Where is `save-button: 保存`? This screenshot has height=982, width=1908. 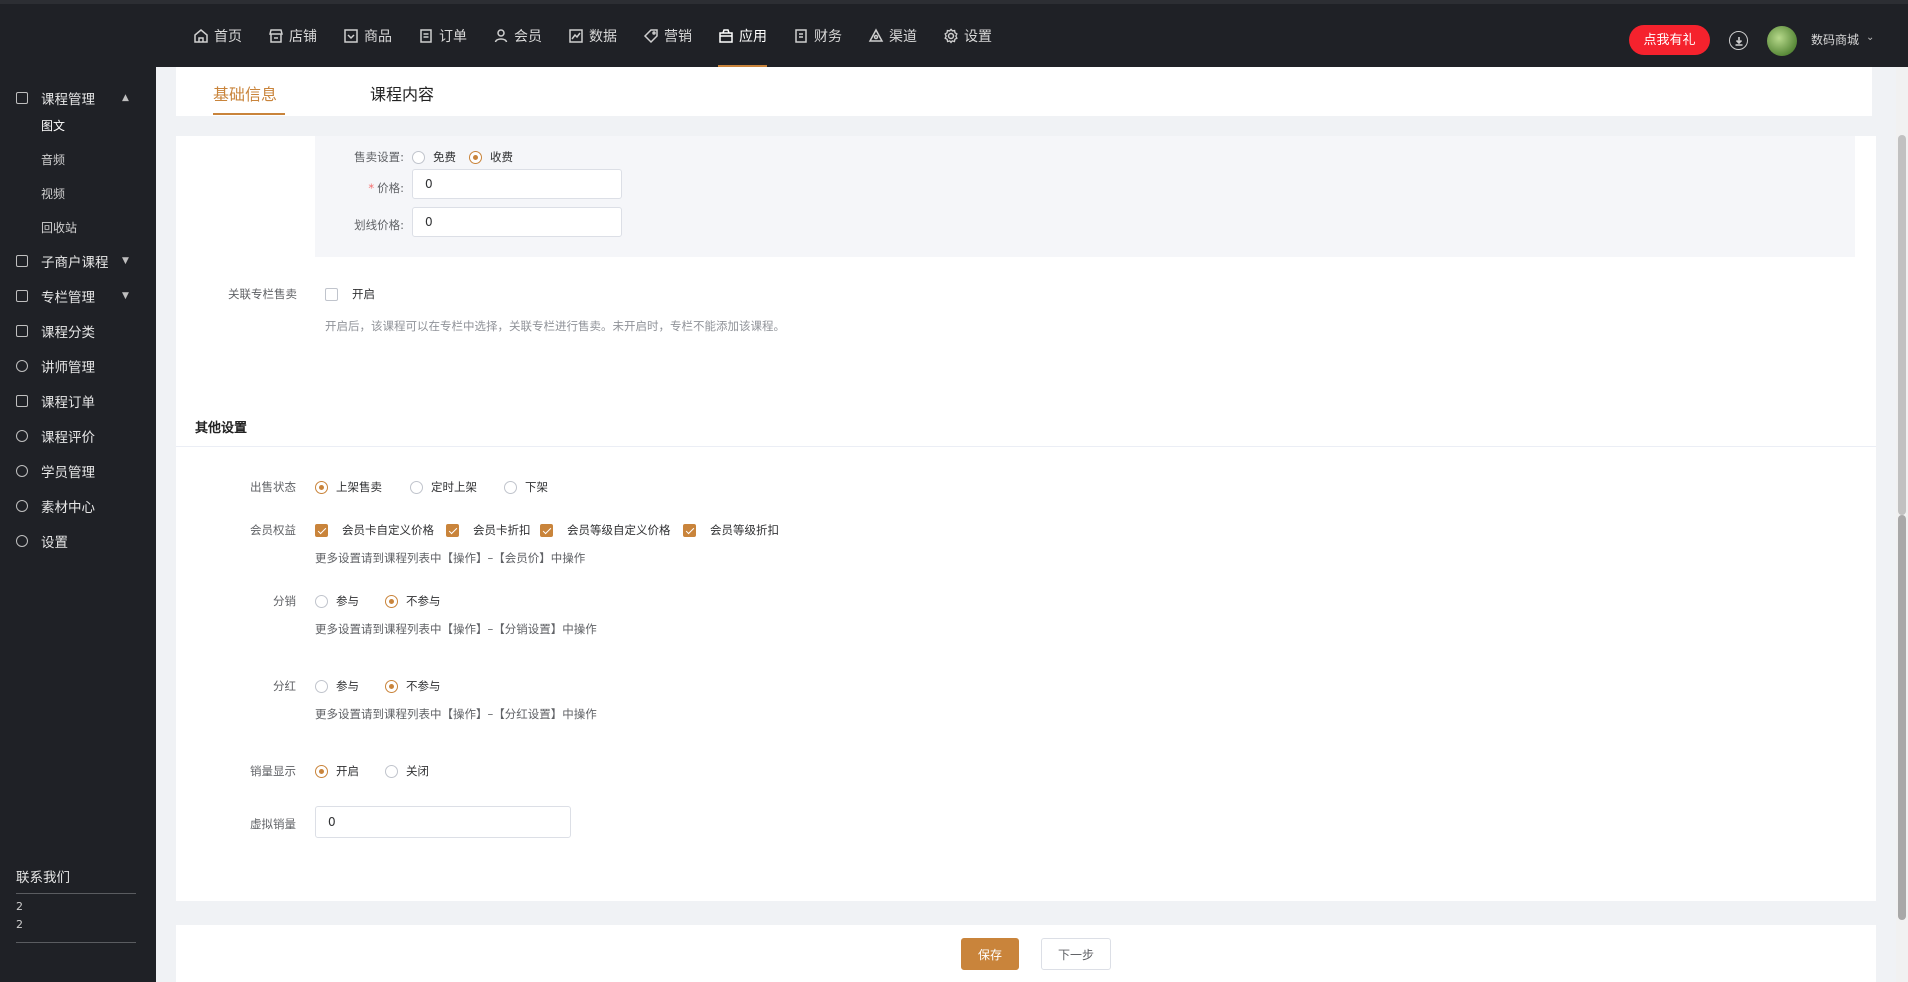 save-button: 保存 is located at coordinates (990, 954).